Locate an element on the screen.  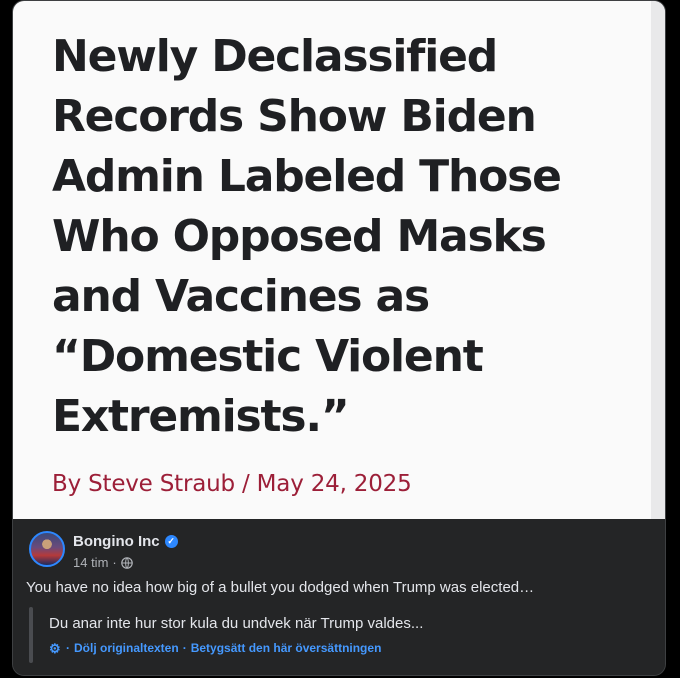
rate-translation-link: Betygsätt den här översättningen is located at coordinates (286, 648).